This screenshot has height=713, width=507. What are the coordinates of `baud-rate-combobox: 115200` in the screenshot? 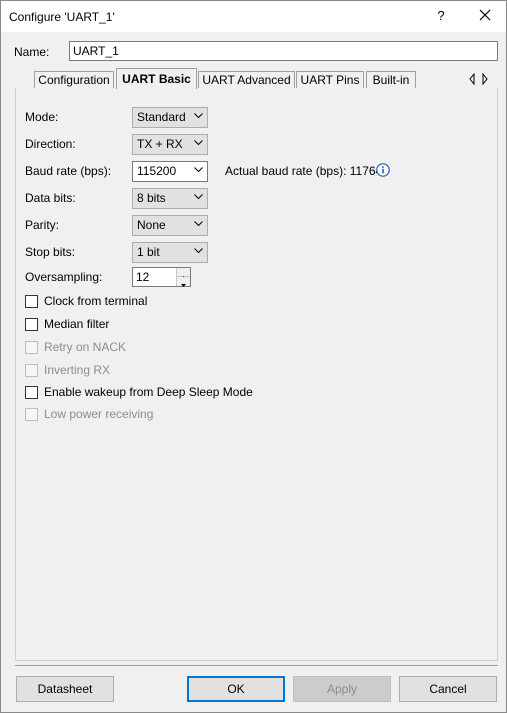 It's located at (170, 171).